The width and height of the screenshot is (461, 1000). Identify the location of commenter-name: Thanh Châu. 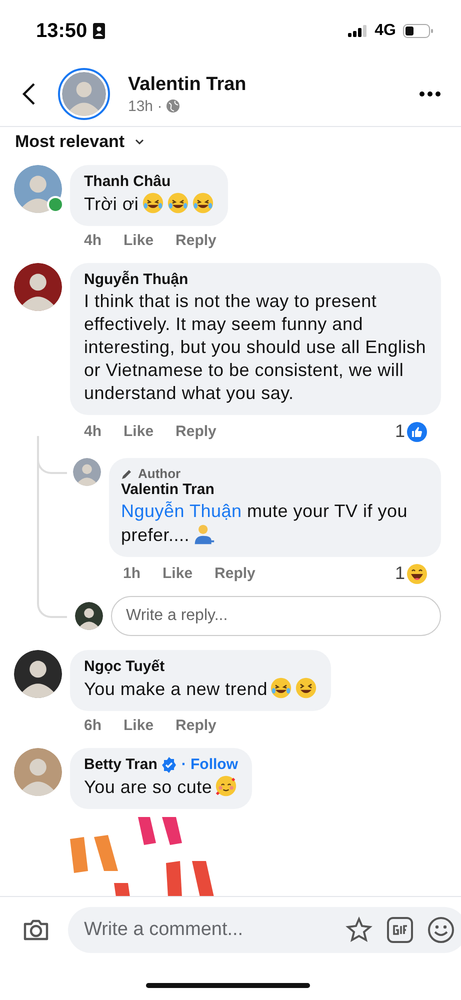
(127, 181).